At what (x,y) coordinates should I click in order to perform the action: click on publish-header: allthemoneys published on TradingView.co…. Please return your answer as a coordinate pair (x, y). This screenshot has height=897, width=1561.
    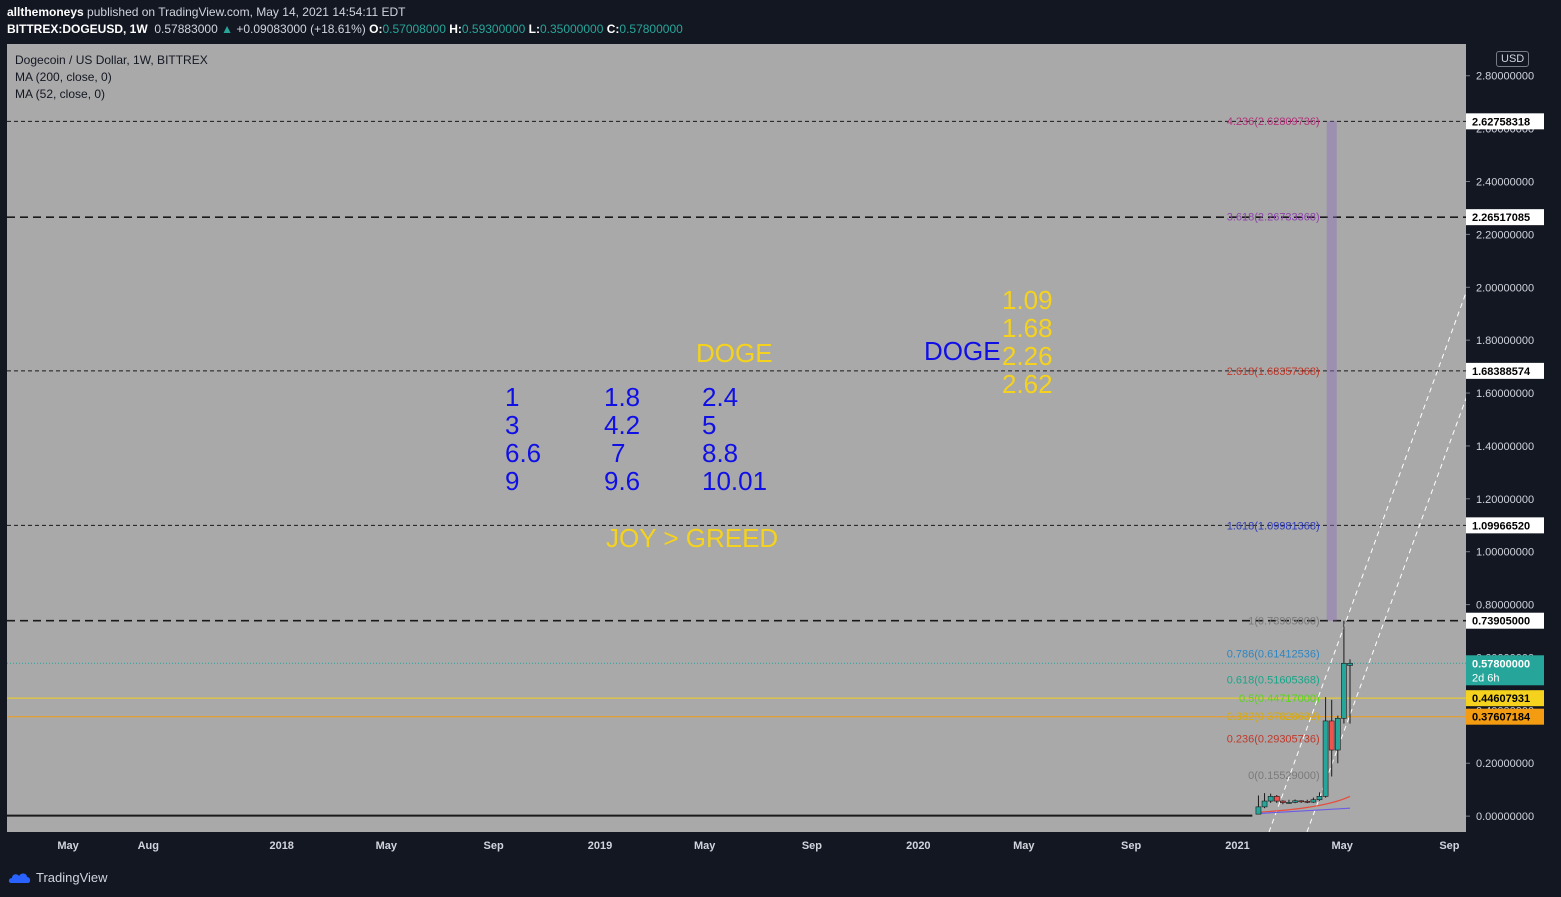
    Looking at the image, I should click on (780, 20).